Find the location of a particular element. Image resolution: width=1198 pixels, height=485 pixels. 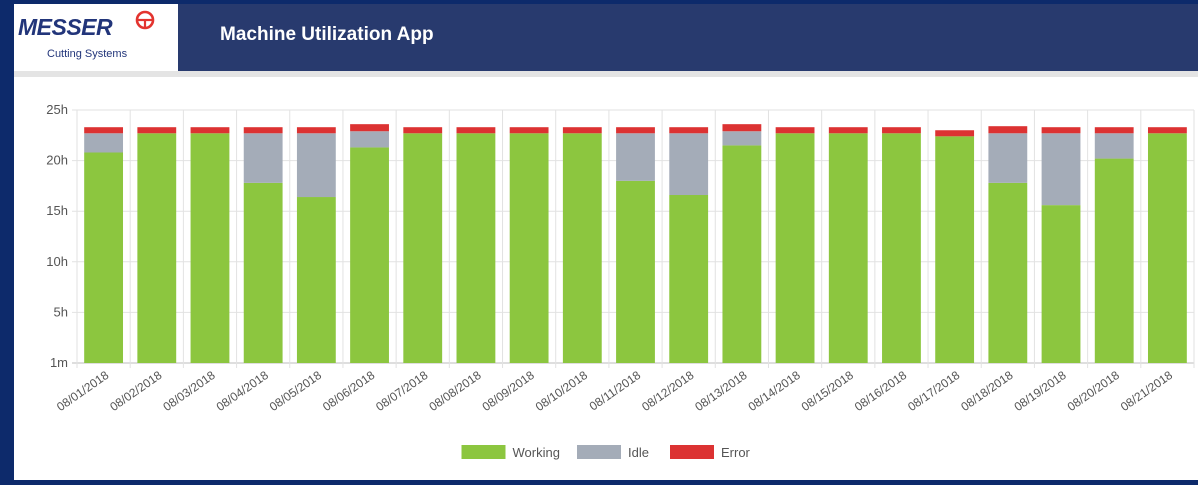

x-tick-label: 08/13/2018 is located at coordinates (720, 391).